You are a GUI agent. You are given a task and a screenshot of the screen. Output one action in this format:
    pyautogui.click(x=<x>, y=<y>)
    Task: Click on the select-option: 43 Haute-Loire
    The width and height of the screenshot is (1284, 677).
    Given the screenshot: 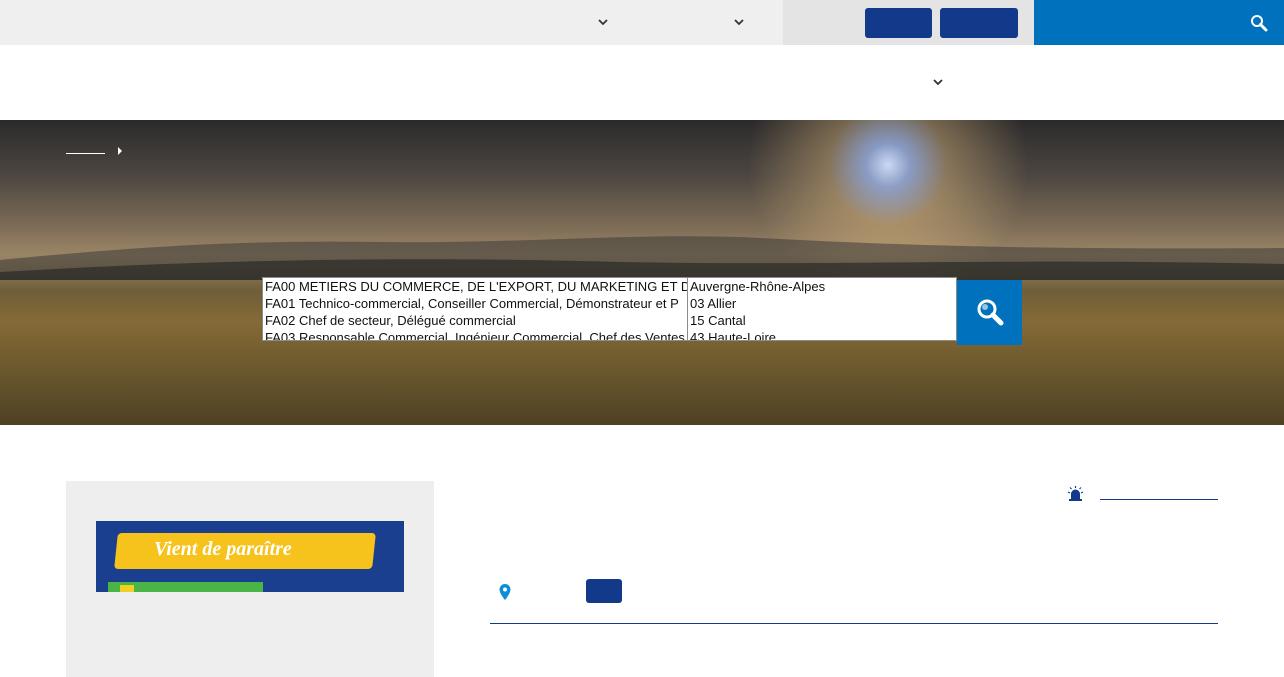 What is the action you would take?
    pyautogui.click(x=822, y=334)
    